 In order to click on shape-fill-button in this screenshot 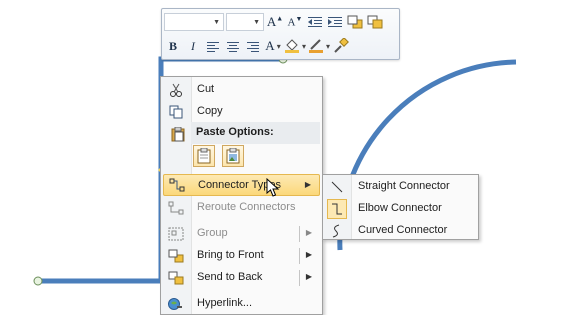, I will do `click(295, 46)`.